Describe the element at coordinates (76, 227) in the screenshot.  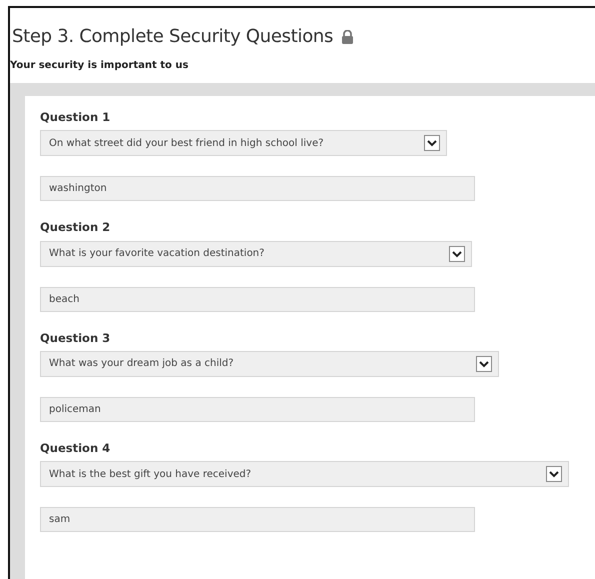
I see `question-label: Question 2` at that location.